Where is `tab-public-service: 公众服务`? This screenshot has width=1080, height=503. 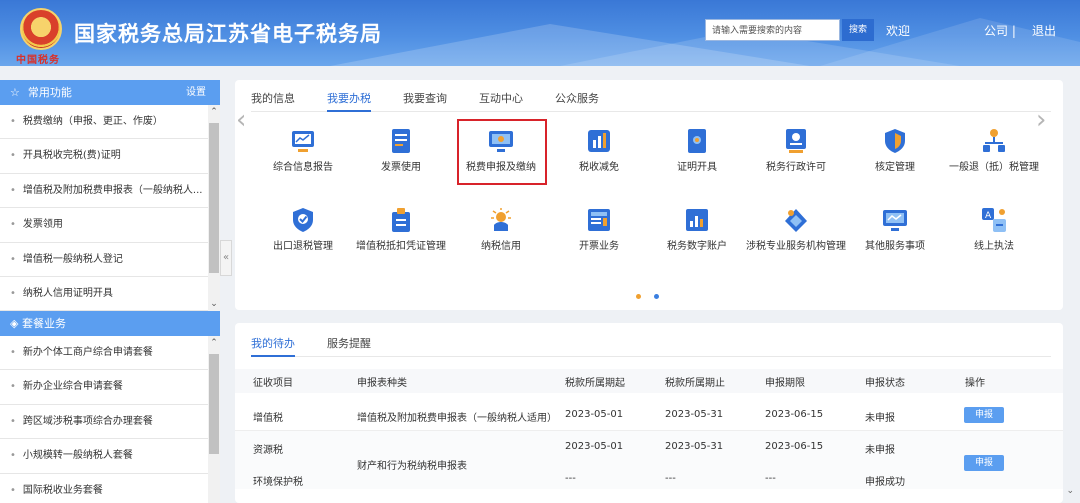 tab-public-service: 公众服务 is located at coordinates (577, 101).